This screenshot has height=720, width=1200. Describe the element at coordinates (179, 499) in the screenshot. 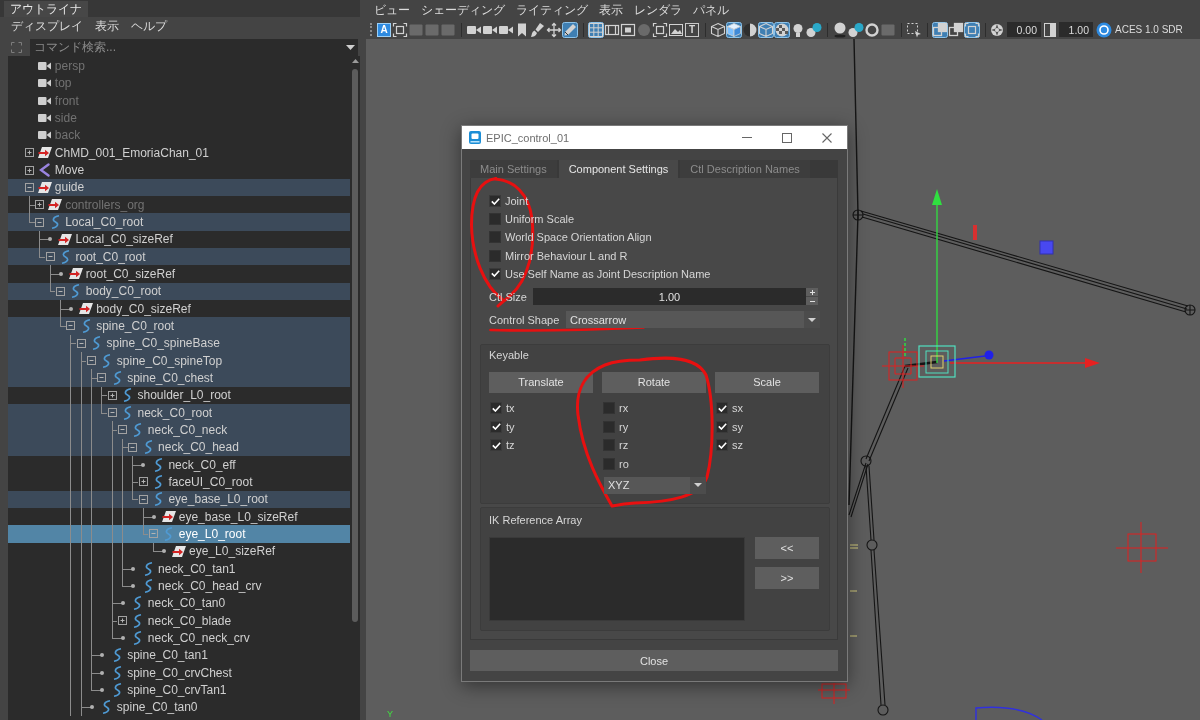

I see `tree-row: eye_base_L0_root` at that location.